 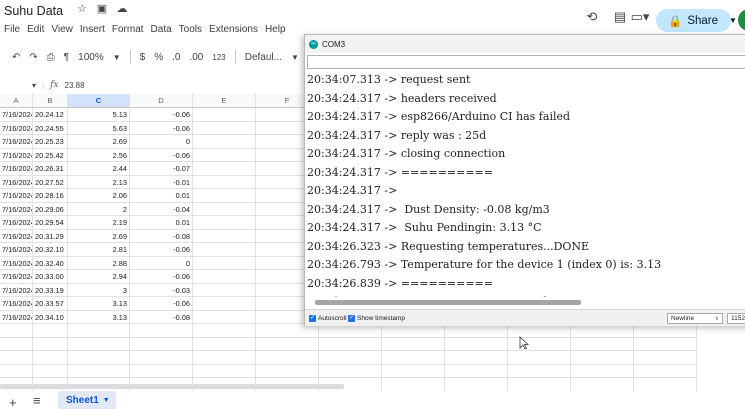 What do you see at coordinates (87, 400) in the screenshot?
I see `sheet-tab-active: Sheet1 ▼` at bounding box center [87, 400].